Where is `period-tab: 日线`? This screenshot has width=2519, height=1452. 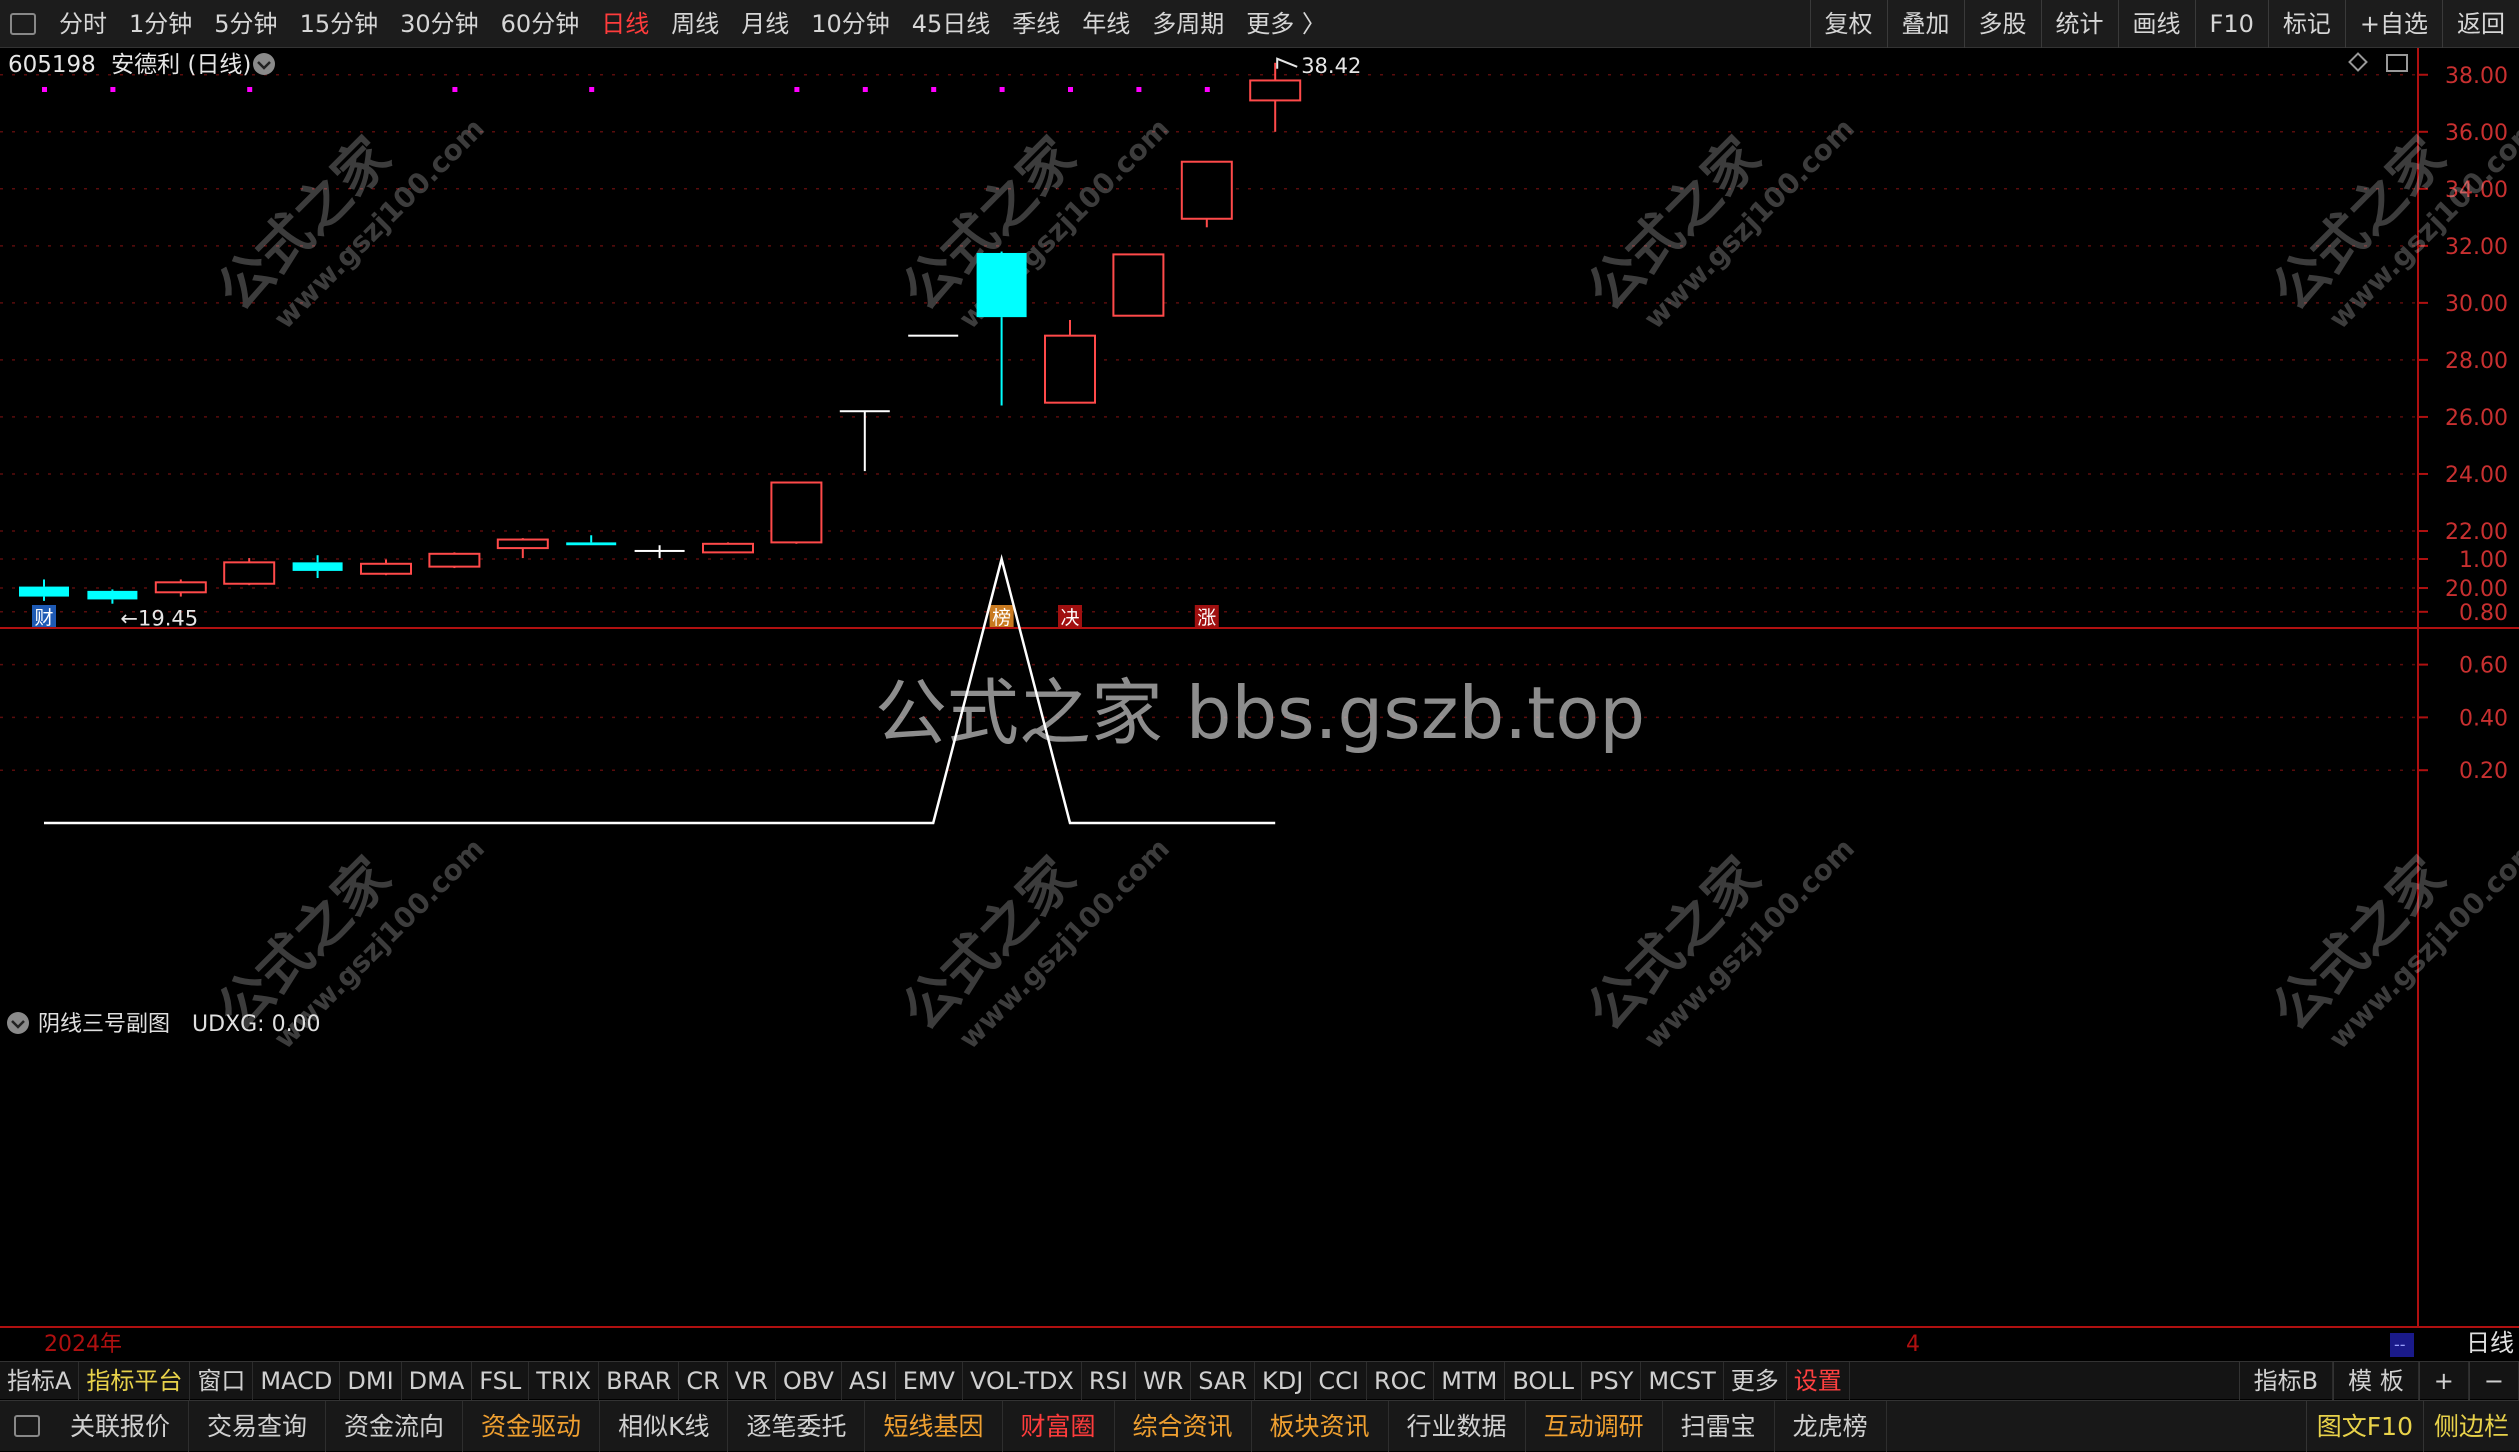
period-tab: 日线 is located at coordinates (625, 24).